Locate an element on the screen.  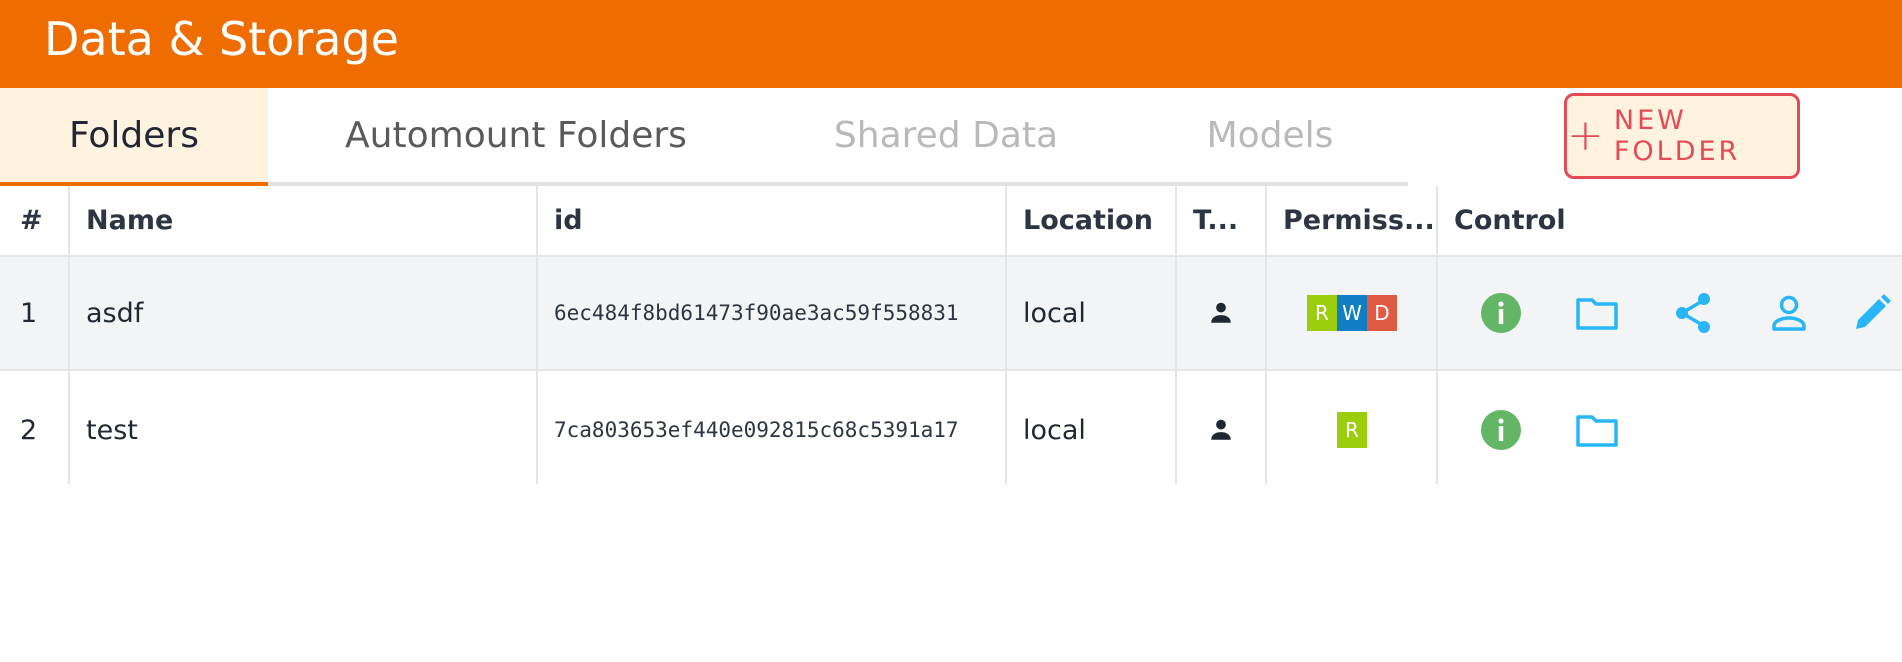
share-icon is located at coordinates (1693, 313).